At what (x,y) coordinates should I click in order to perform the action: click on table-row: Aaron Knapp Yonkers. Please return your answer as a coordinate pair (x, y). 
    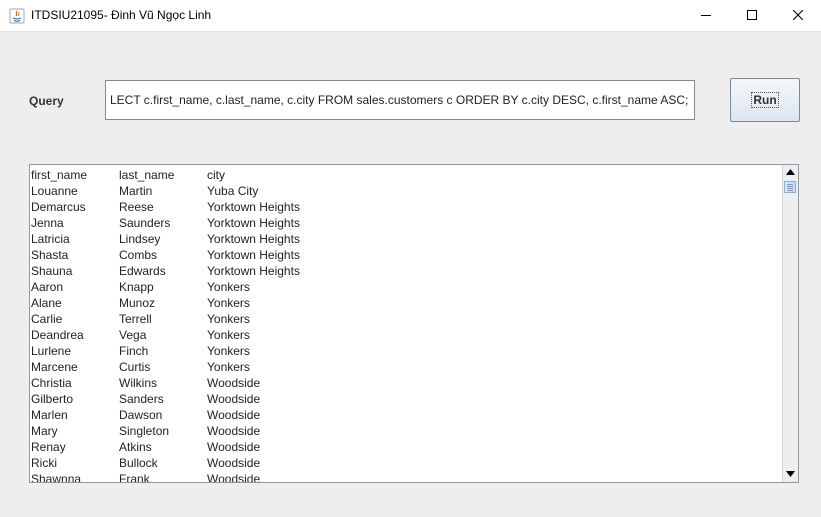
    Looking at the image, I should click on (165, 287).